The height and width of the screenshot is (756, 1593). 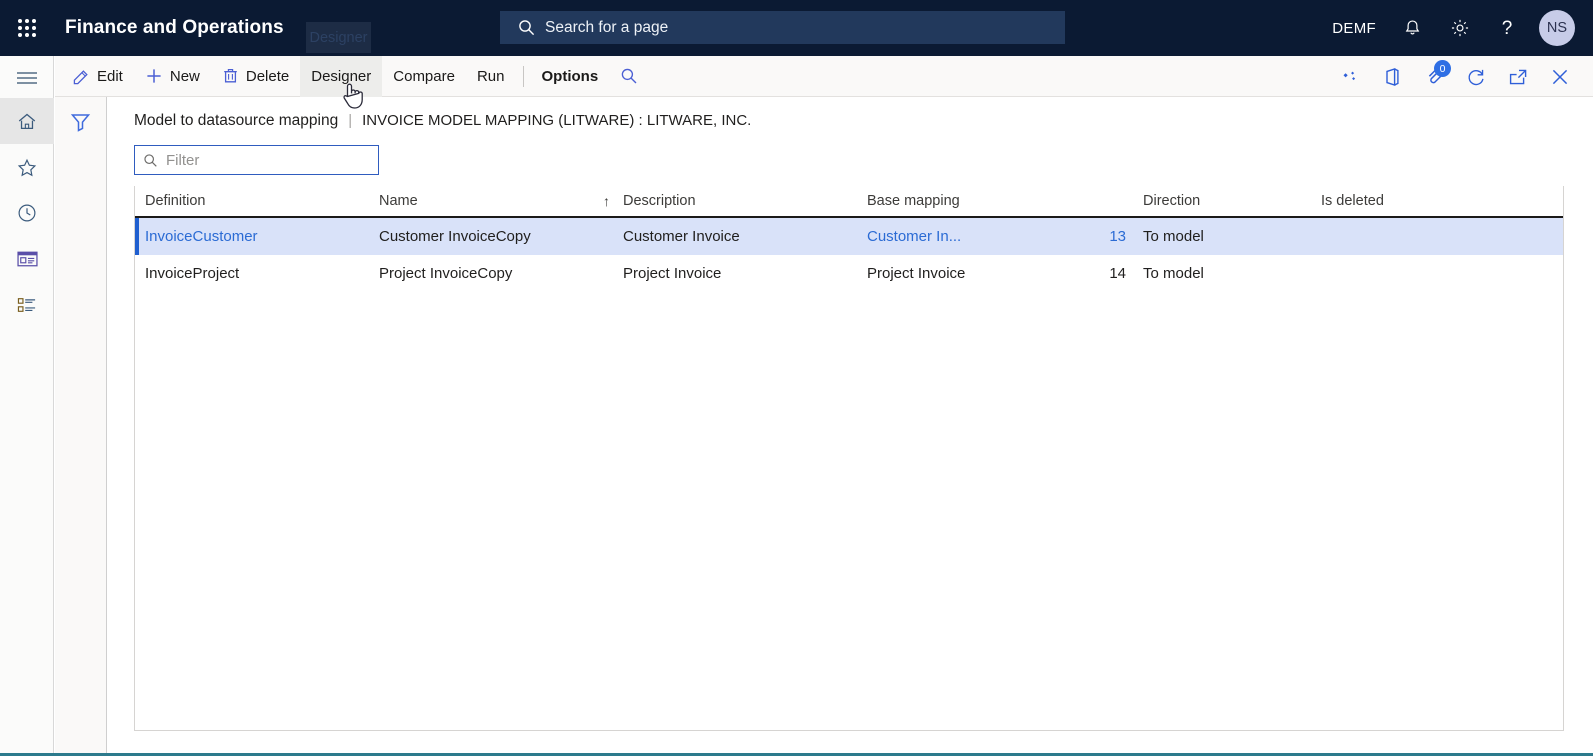 What do you see at coordinates (1412, 28) in the screenshot?
I see `bell-icon` at bounding box center [1412, 28].